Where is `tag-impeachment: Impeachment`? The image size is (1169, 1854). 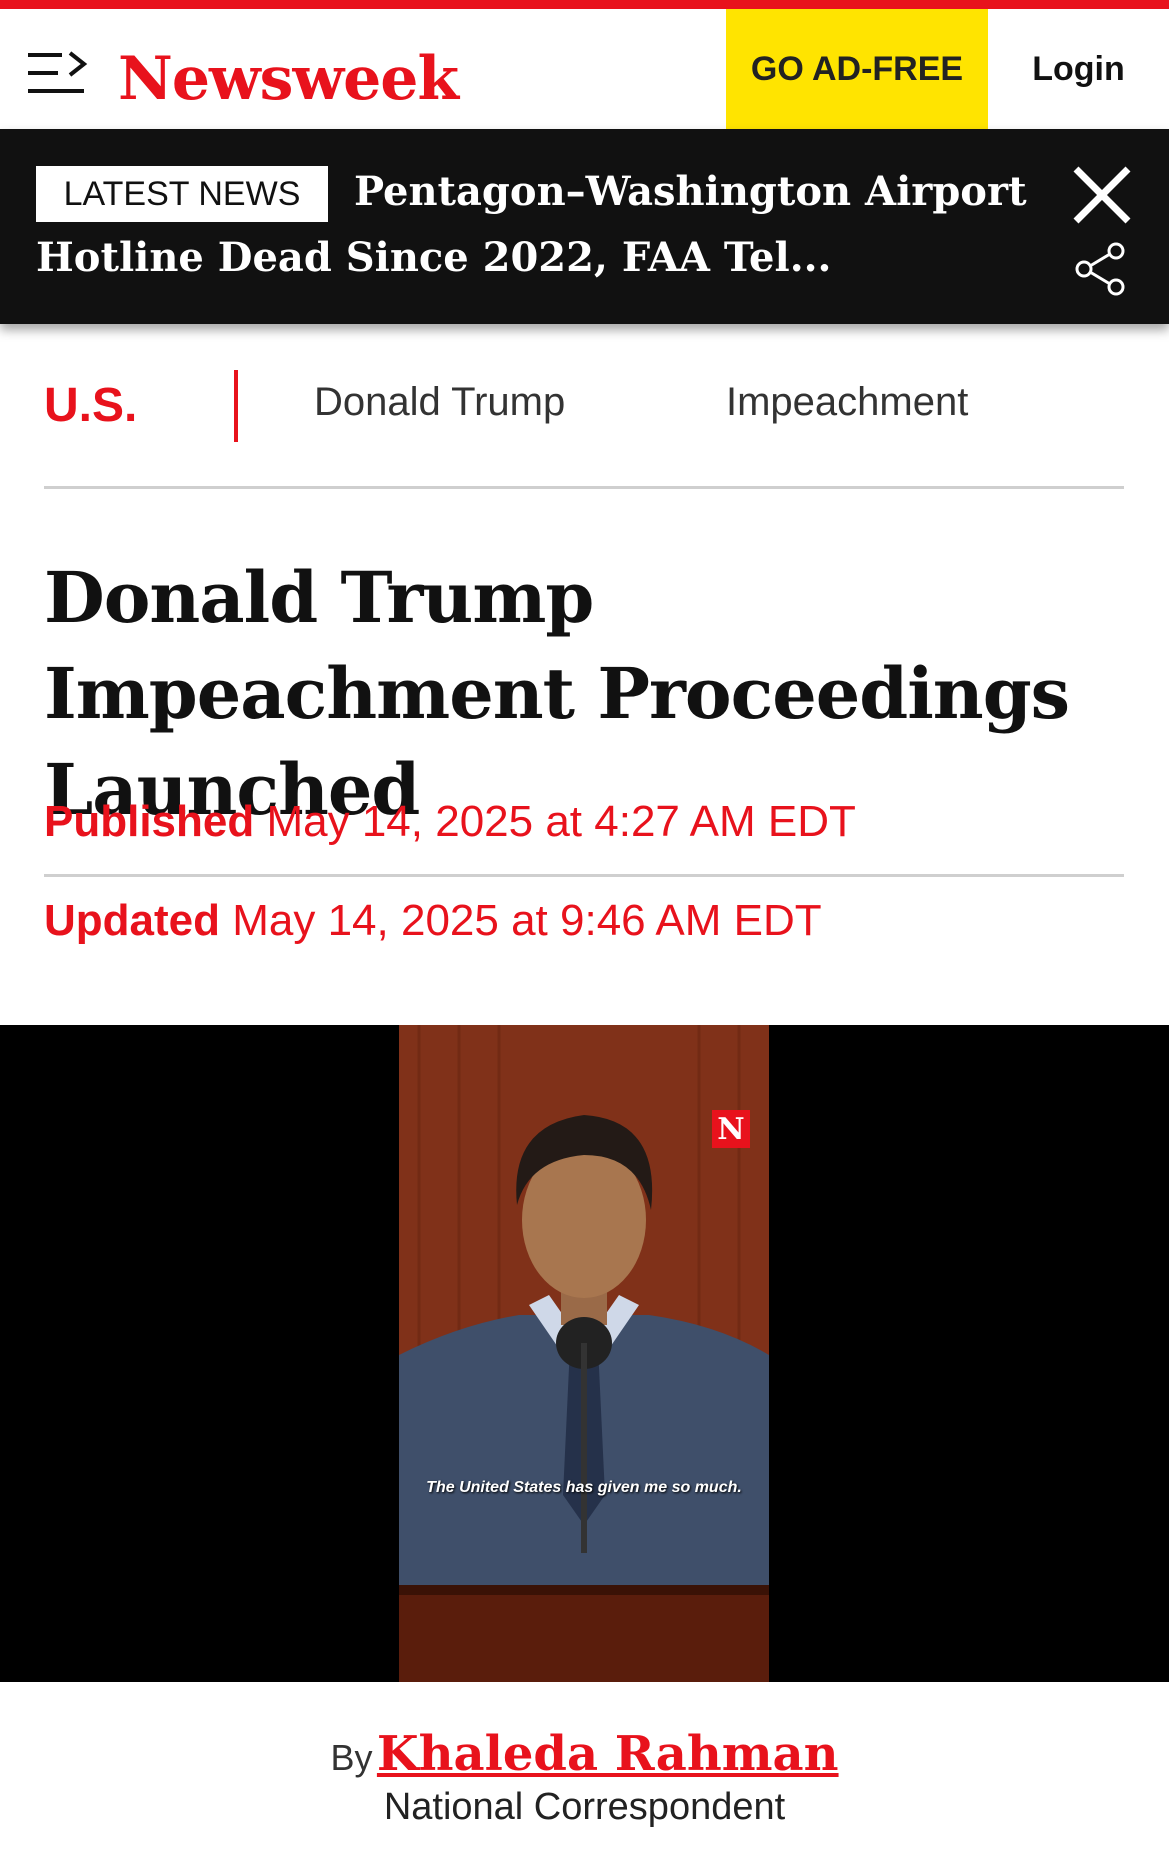 tag-impeachment: Impeachment is located at coordinates (847, 402).